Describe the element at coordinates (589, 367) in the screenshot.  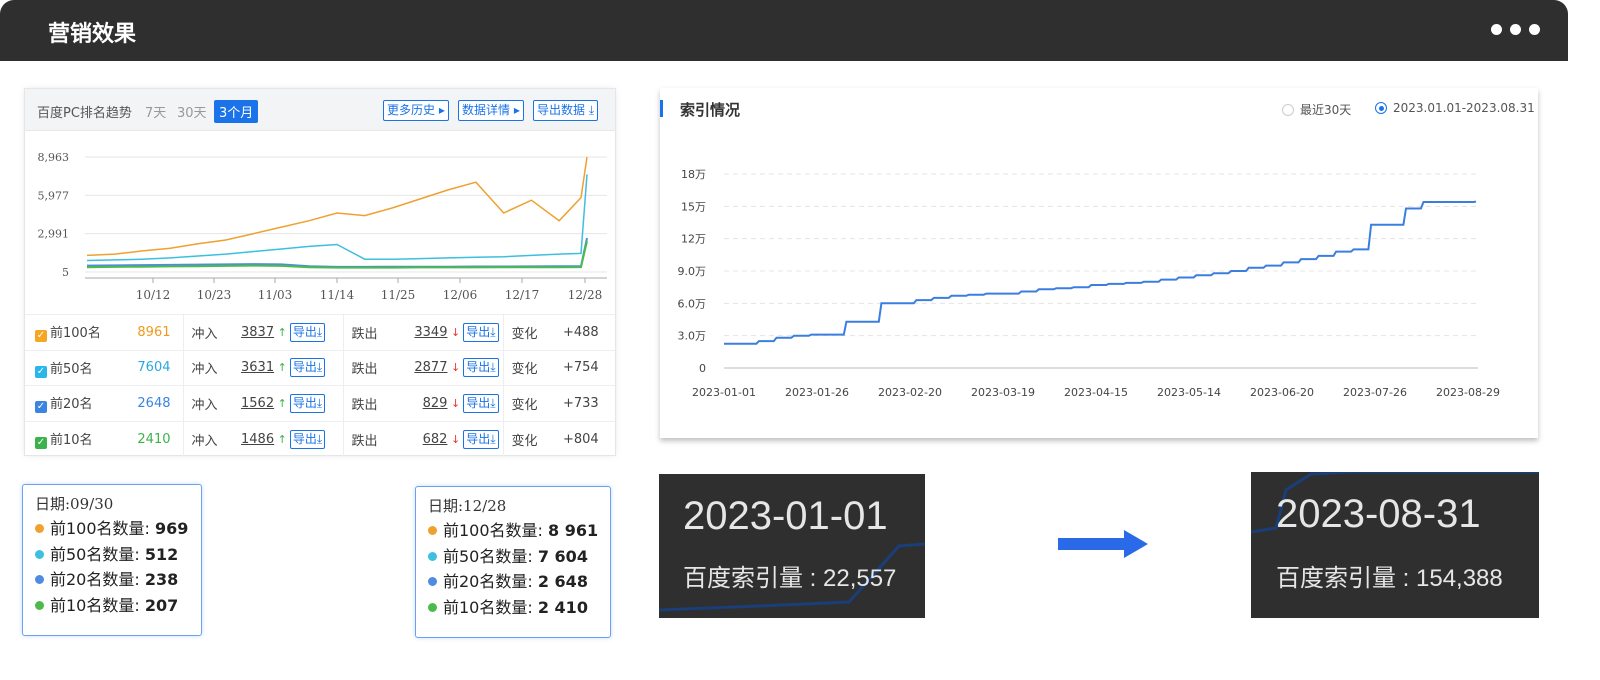
I see `change-value: +754` at that location.